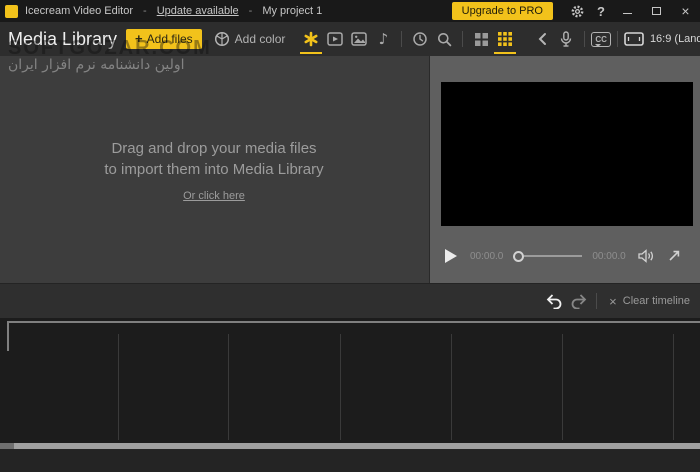 This screenshot has height=472, width=700. Describe the element at coordinates (674, 39) in the screenshot. I see `aspect-ratio-value: 16:9 (Landscape)` at that location.